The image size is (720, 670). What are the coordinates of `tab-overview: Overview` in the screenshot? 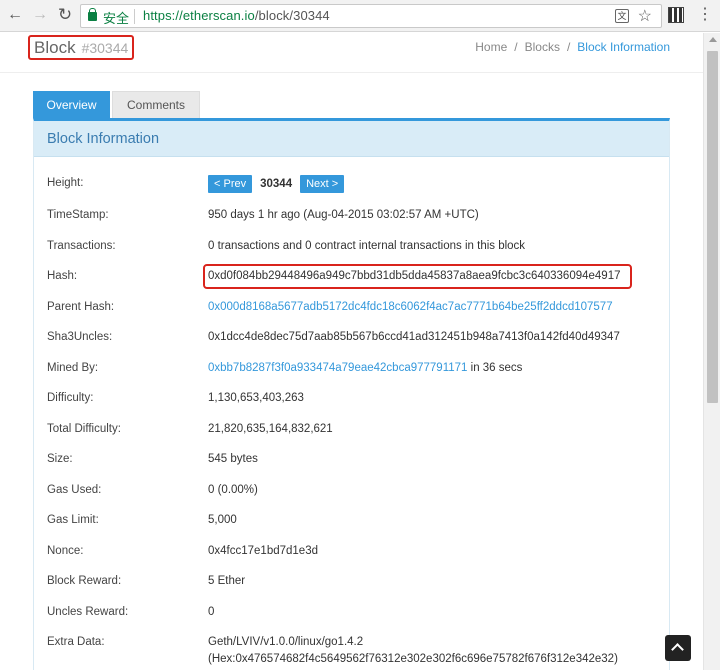 It's located at (71, 105).